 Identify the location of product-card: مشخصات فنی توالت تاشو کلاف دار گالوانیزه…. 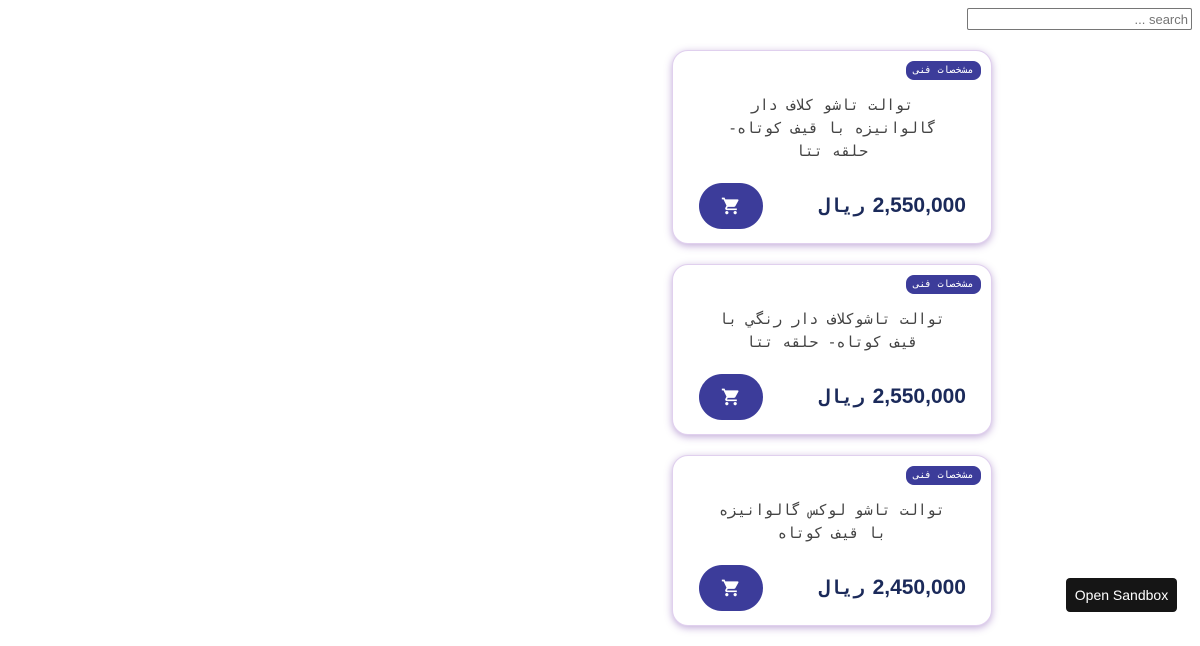
(832, 147).